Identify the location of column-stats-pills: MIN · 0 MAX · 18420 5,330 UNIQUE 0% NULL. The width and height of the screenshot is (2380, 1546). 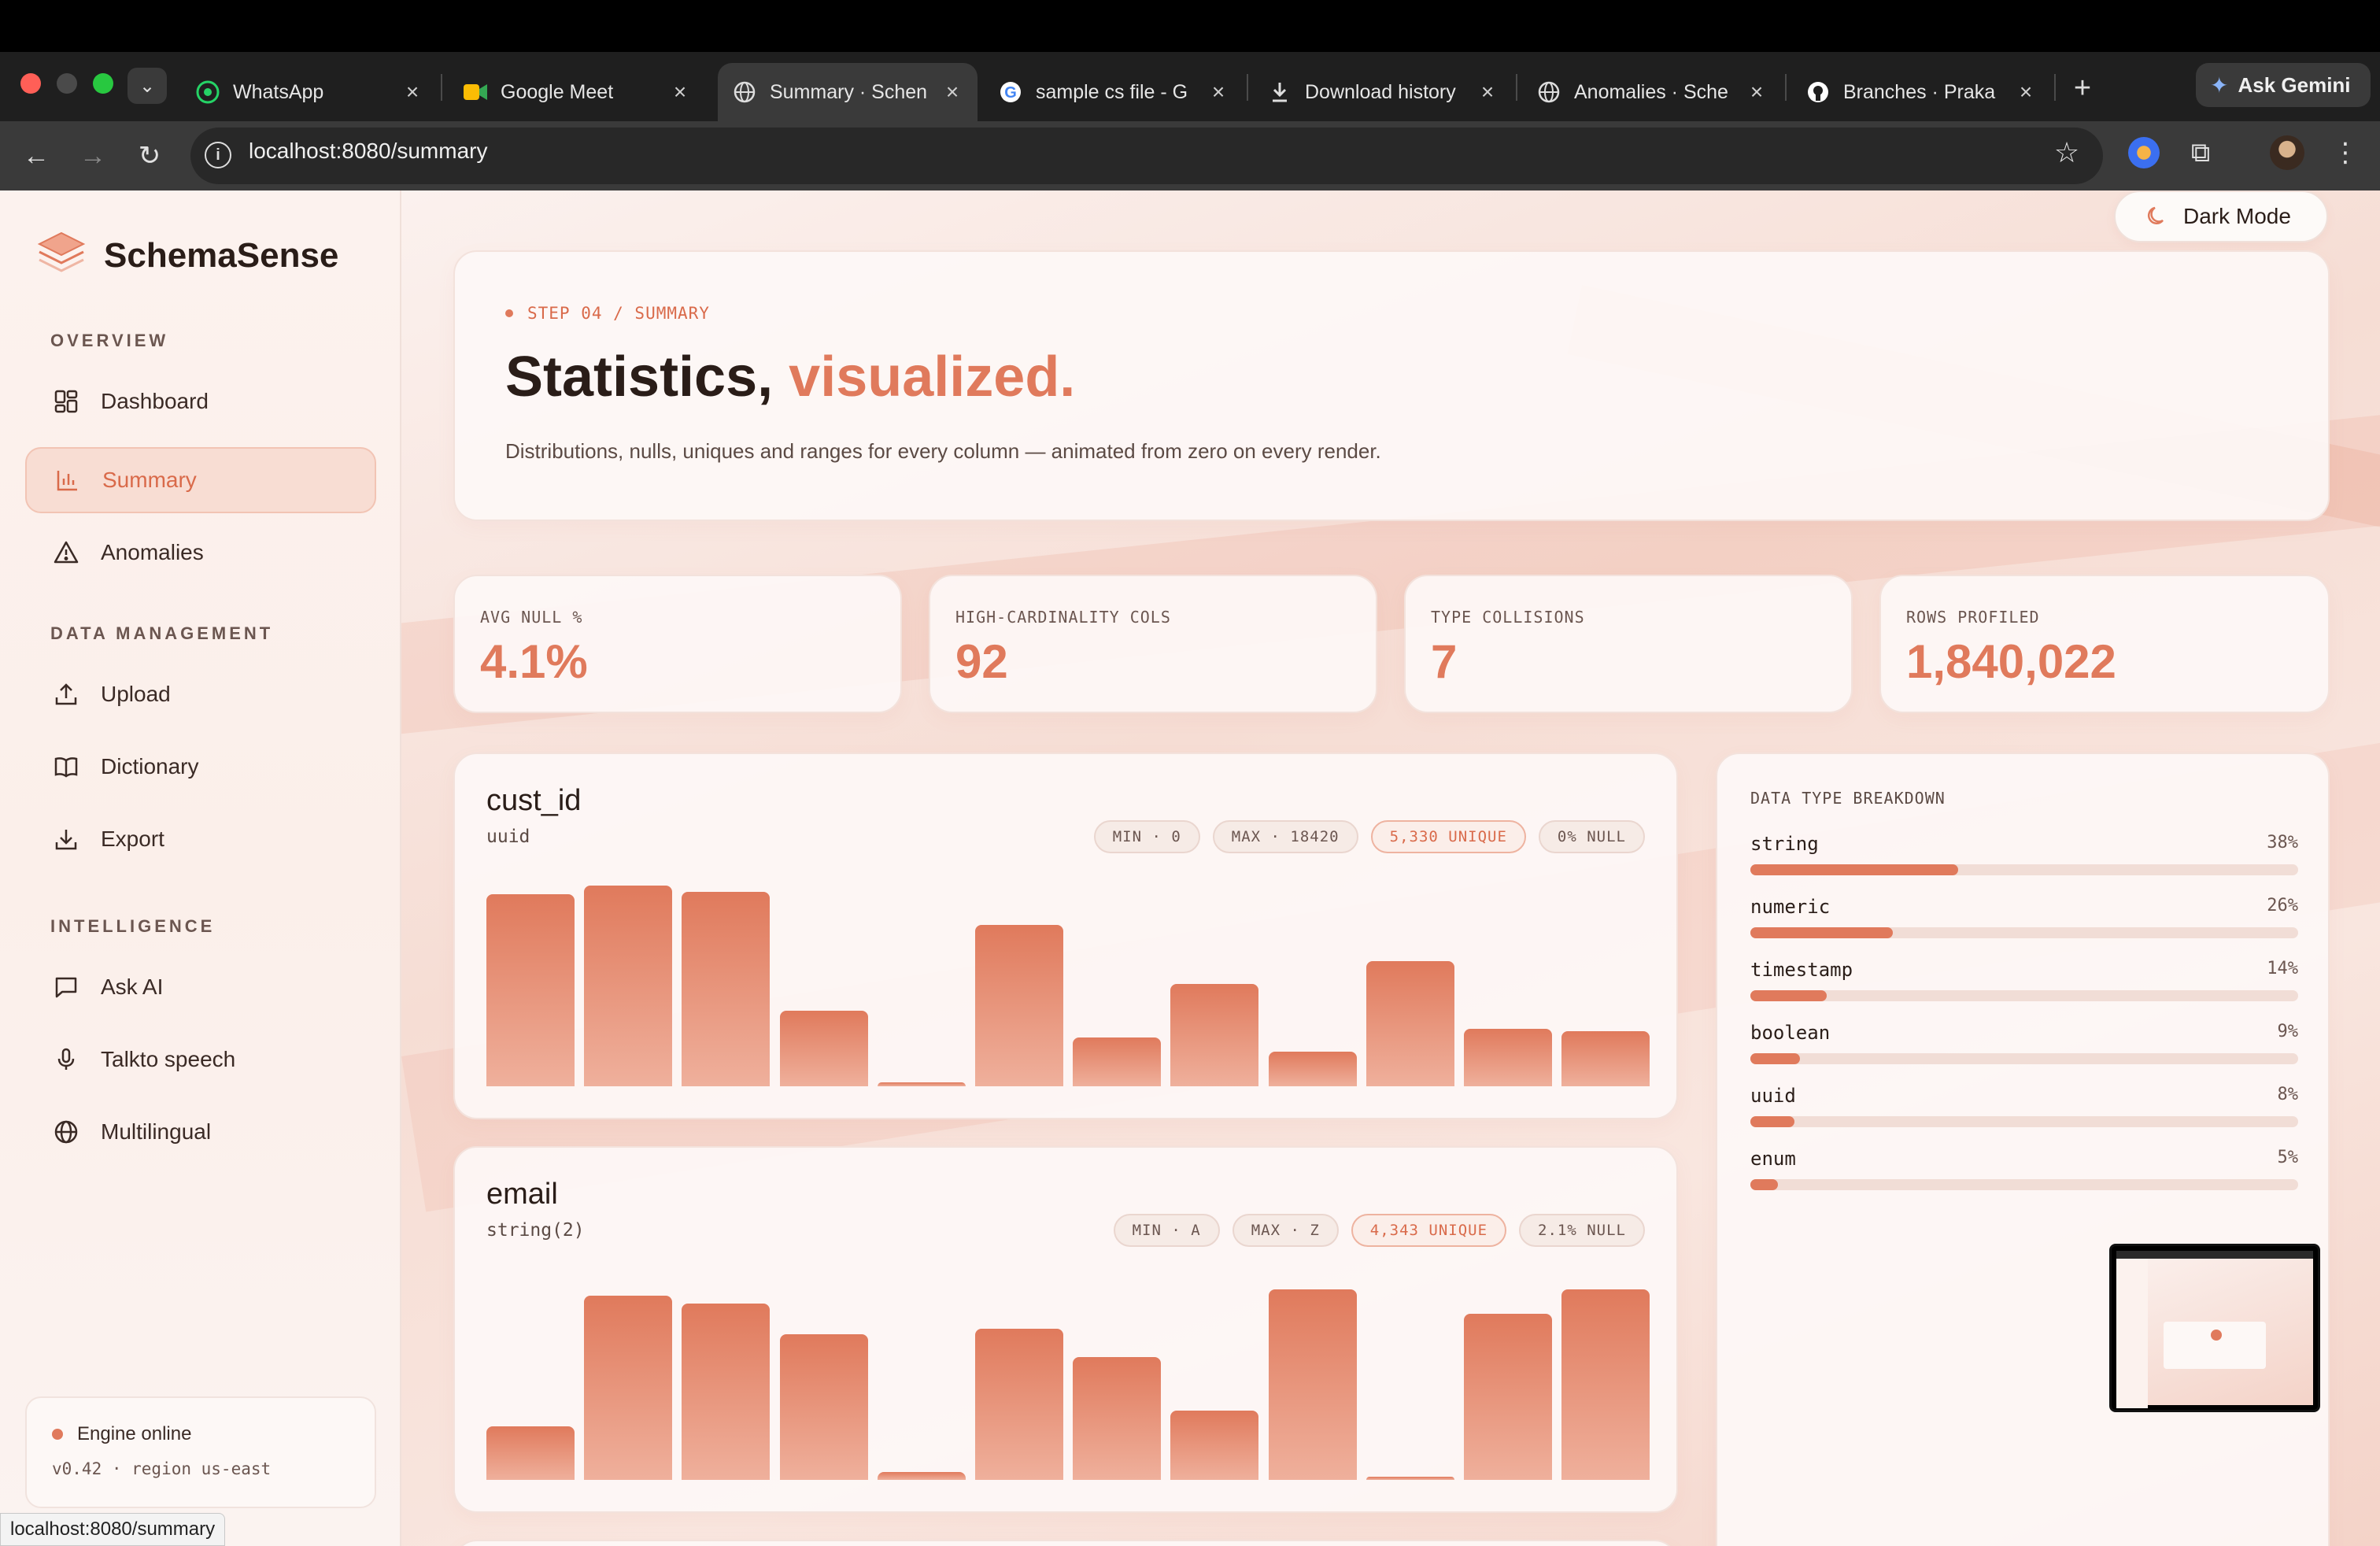
(1363, 836).